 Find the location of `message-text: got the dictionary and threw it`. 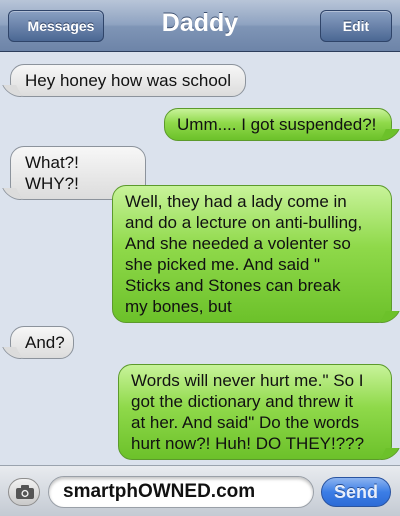

message-text: got the dictionary and threw it is located at coordinates (242, 401).